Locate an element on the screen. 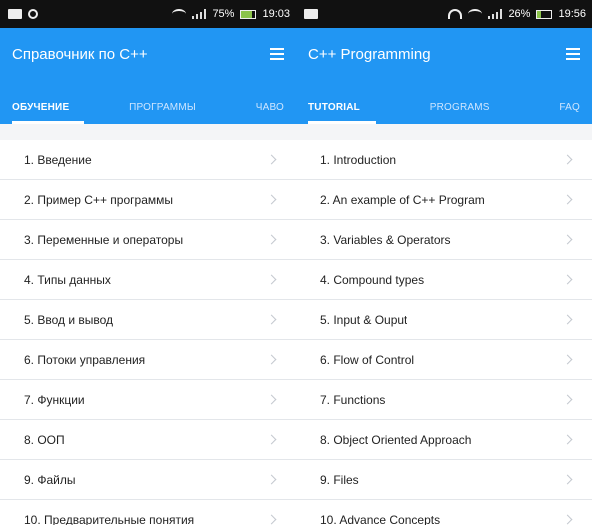 This screenshot has height=525, width=592. list-item: 2. Пример C++ программы is located at coordinates (148, 200).